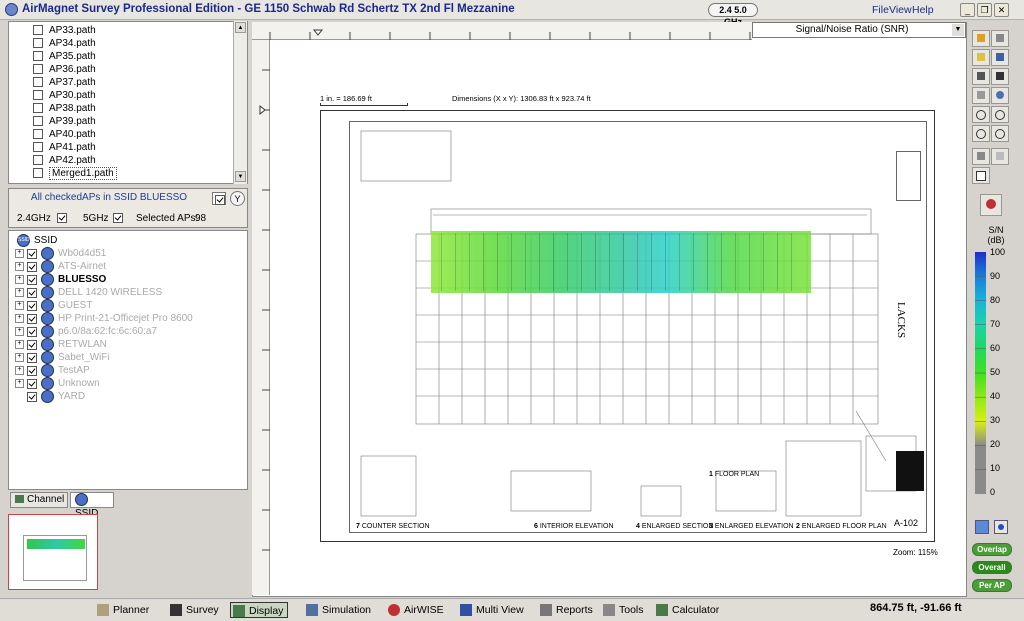 The height and width of the screenshot is (621, 1024). What do you see at coordinates (1000, 57) in the screenshot?
I see `save-icon` at bounding box center [1000, 57].